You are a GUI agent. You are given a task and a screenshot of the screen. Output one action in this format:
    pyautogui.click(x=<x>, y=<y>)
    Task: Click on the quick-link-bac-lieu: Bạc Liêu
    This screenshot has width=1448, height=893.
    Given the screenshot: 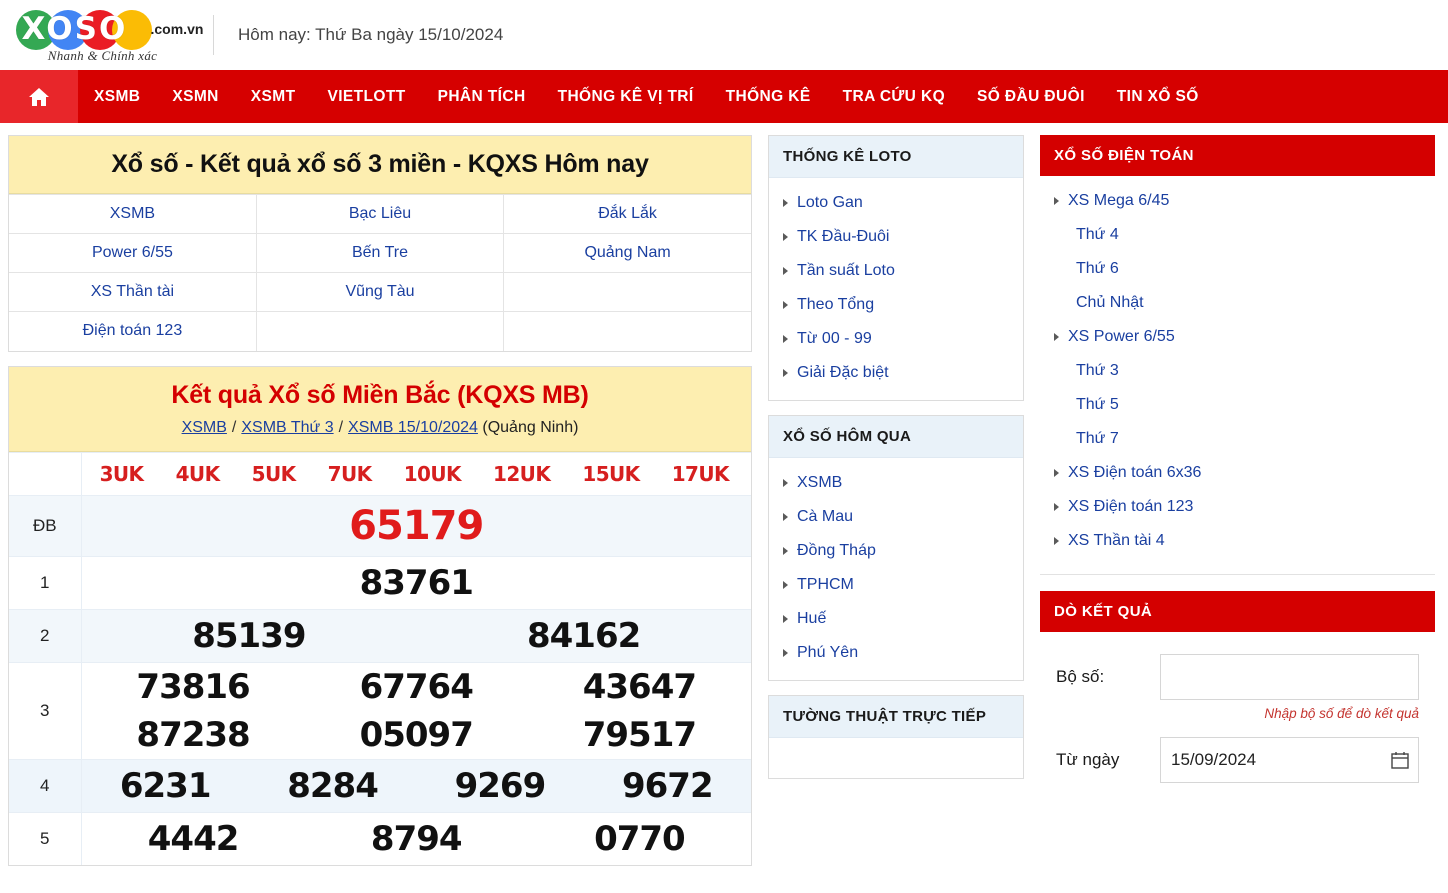 What is the action you would take?
    pyautogui.click(x=380, y=214)
    